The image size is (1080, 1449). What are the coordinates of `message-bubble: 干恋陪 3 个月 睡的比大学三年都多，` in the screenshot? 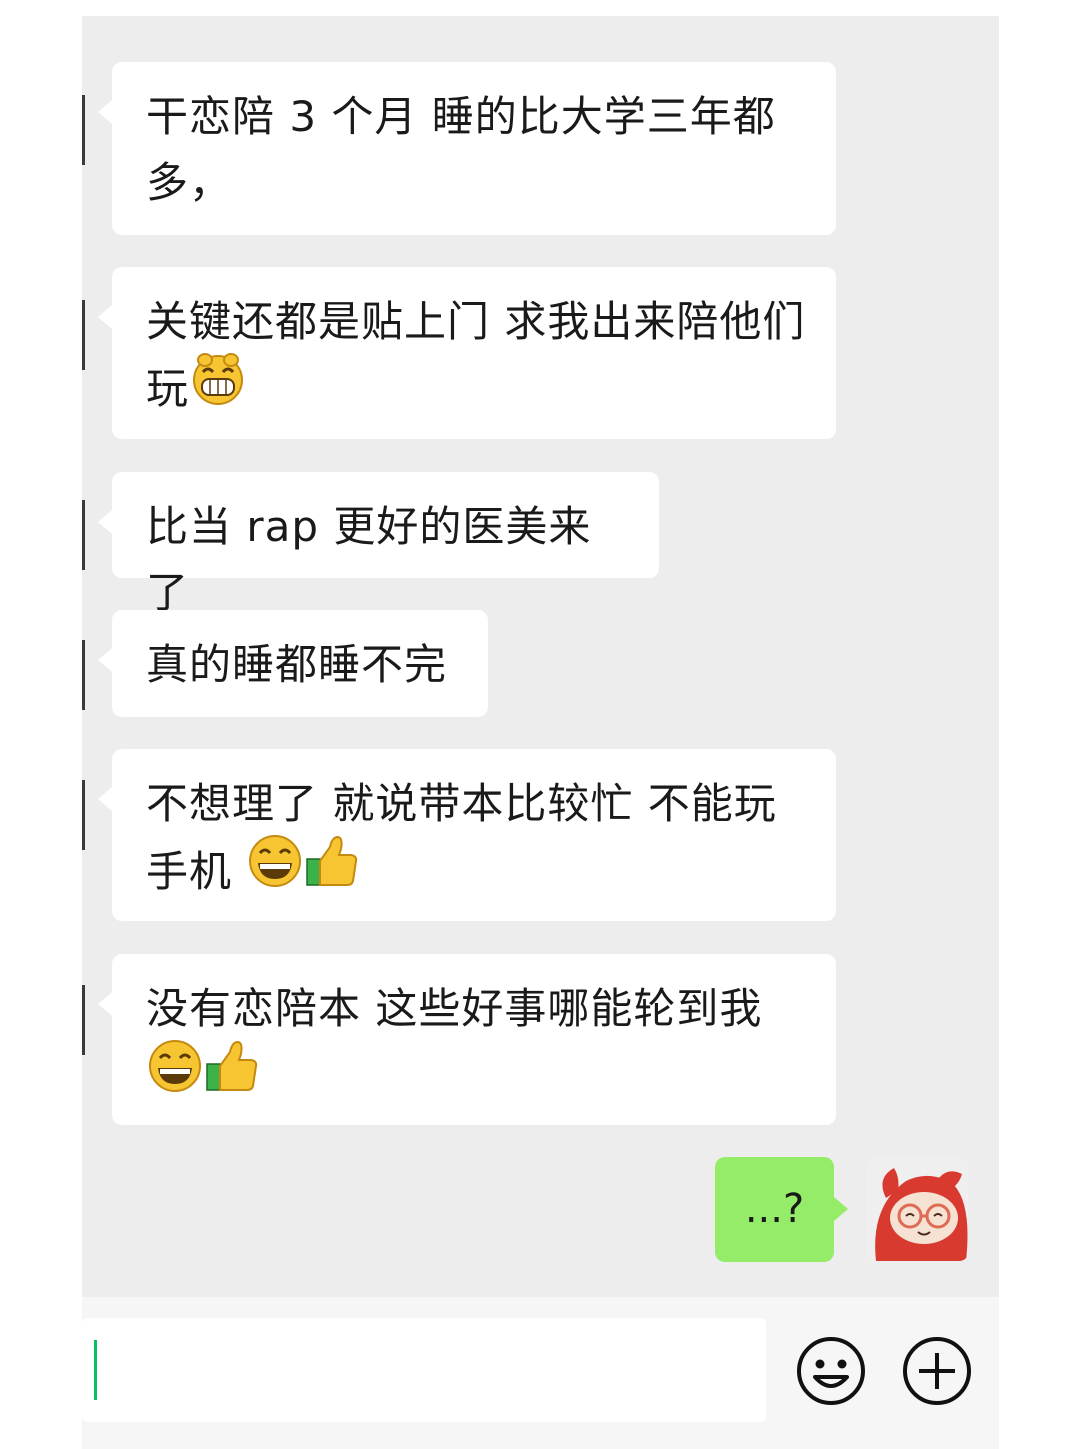 It's located at (467, 148).